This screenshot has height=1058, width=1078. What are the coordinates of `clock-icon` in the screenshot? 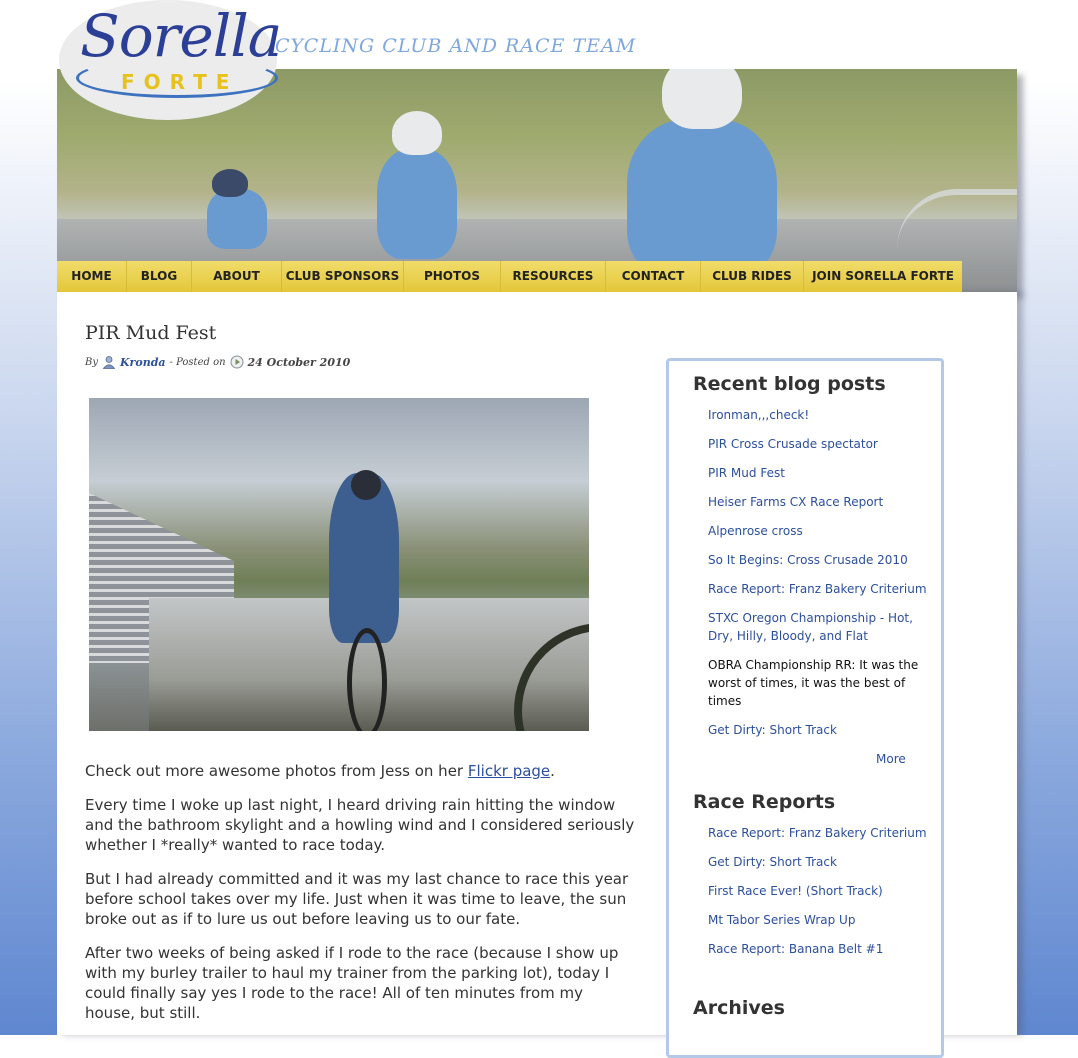 It's located at (237, 362).